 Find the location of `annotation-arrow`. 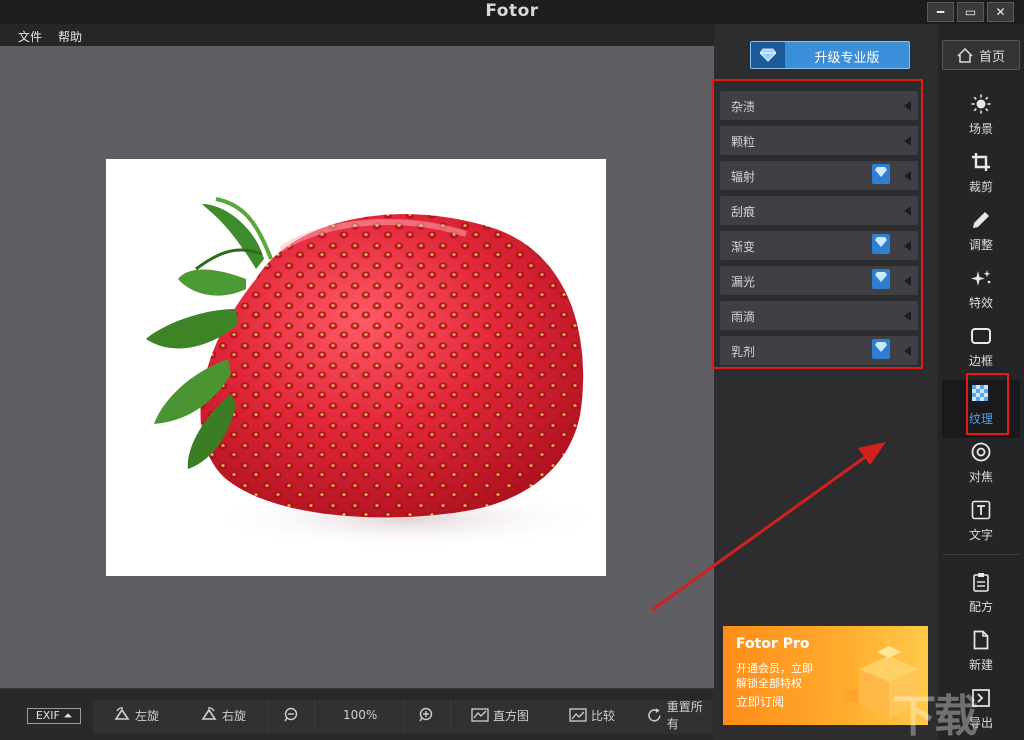

annotation-arrow is located at coordinates (768, 527).